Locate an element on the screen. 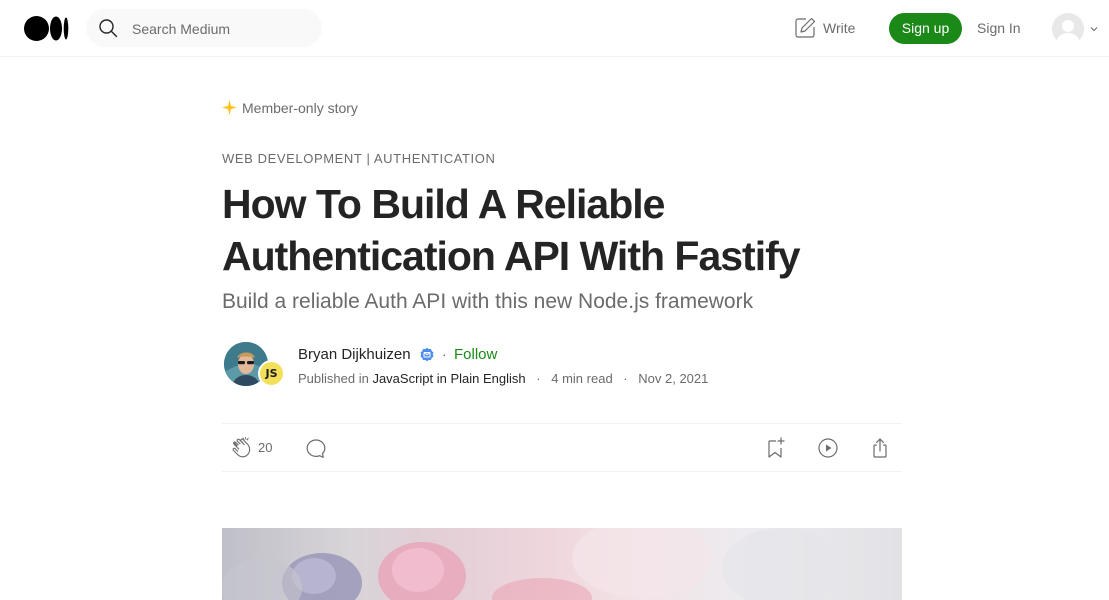 This screenshot has height=600, width=1109. write-label: Write is located at coordinates (839, 28).